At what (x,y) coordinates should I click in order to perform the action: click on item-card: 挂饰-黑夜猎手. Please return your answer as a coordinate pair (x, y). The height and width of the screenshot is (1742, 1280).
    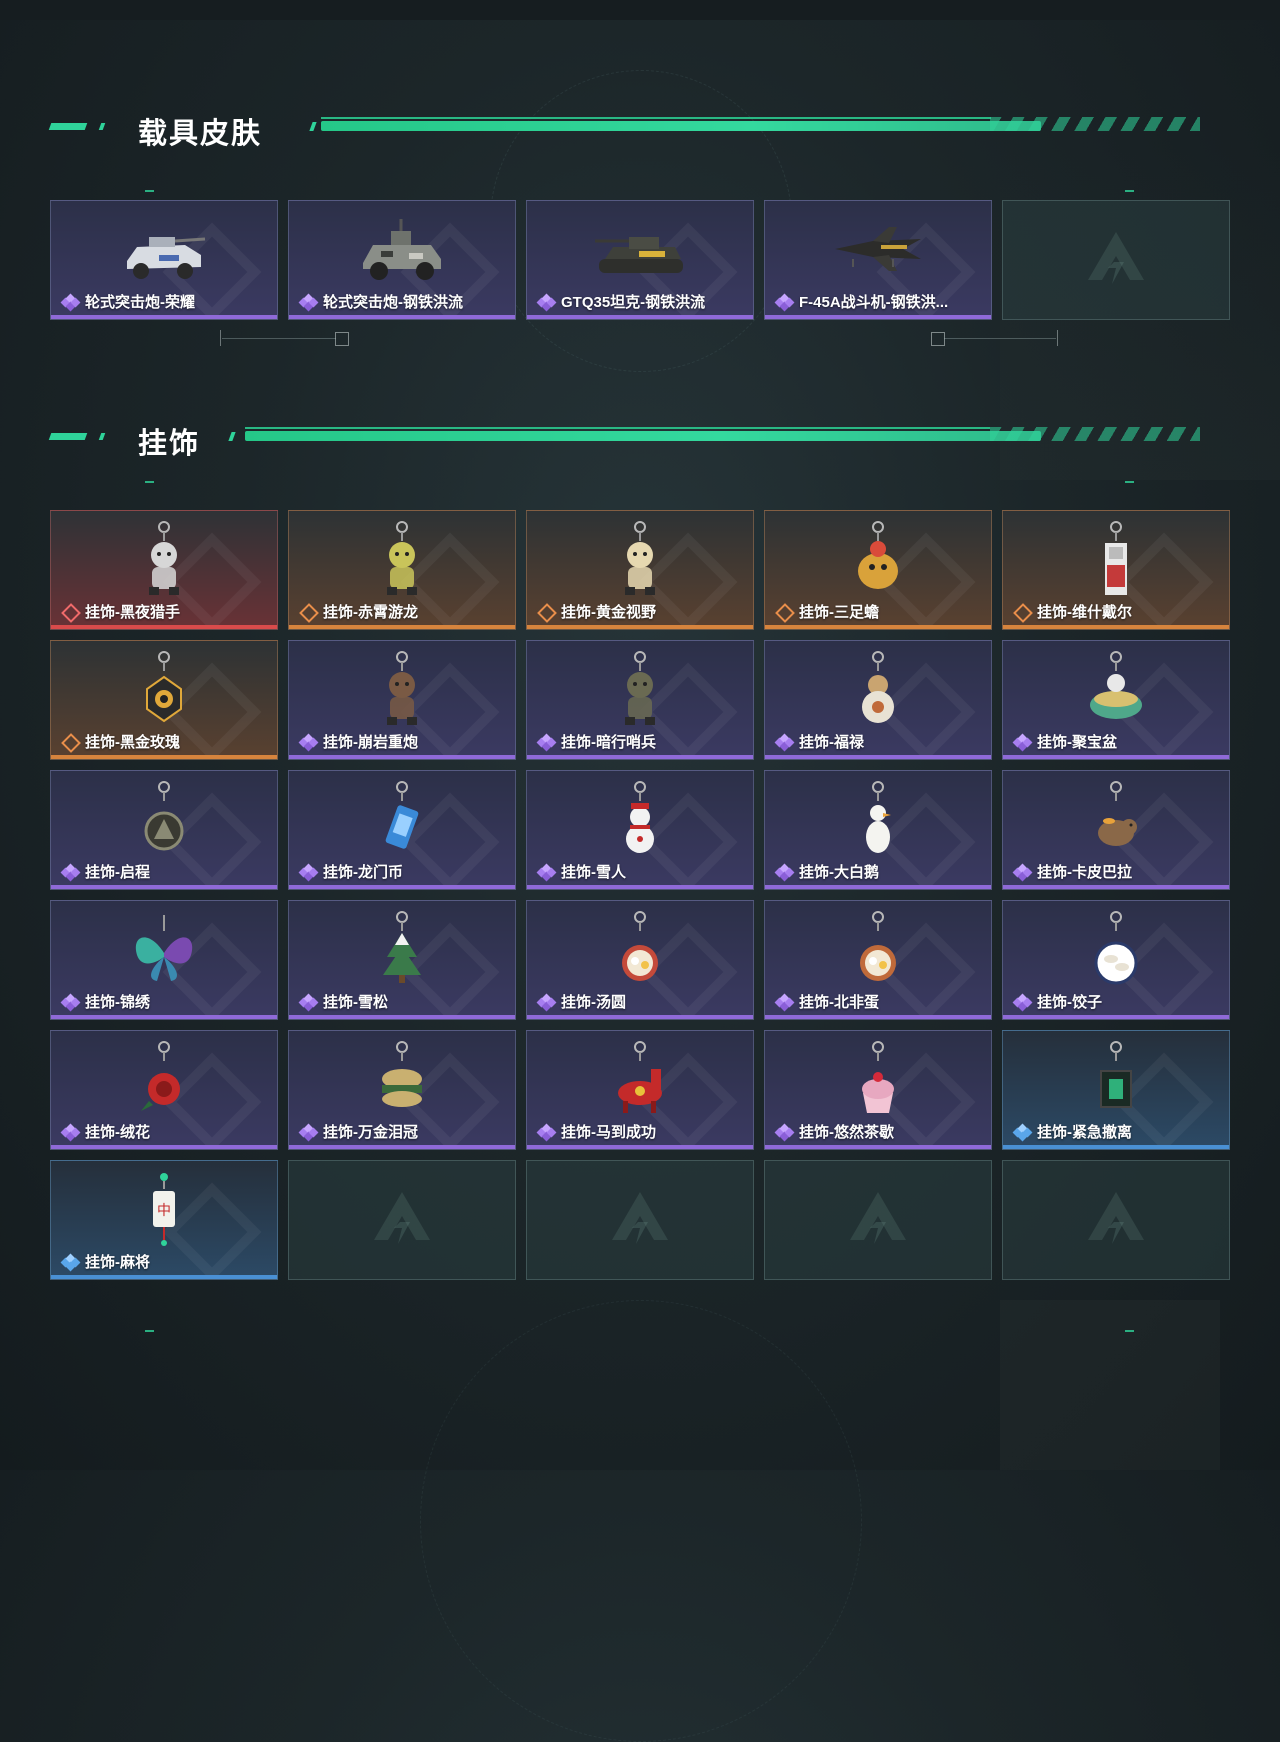
    Looking at the image, I should click on (164, 570).